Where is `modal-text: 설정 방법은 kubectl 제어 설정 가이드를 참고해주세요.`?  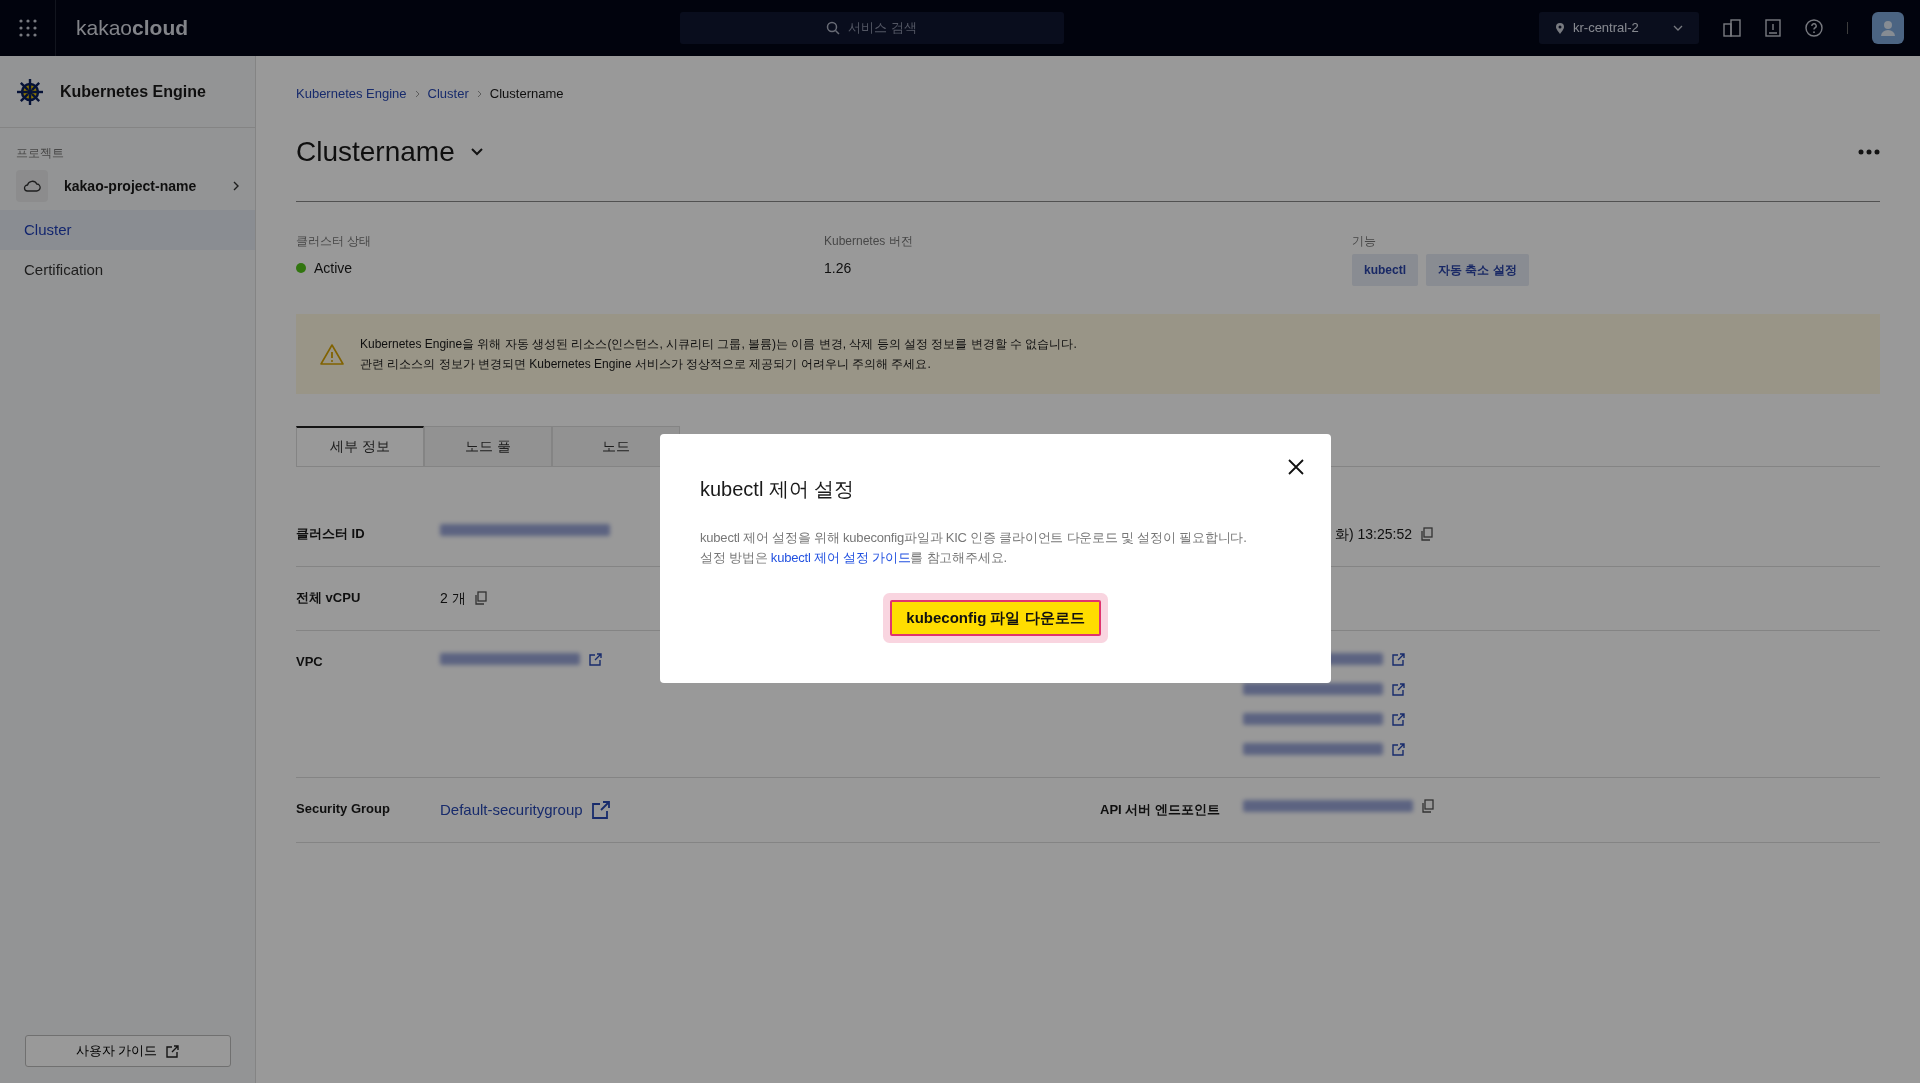 modal-text: 설정 방법은 kubectl 제어 설정 가이드를 참고해주세요. is located at coordinates (854, 558).